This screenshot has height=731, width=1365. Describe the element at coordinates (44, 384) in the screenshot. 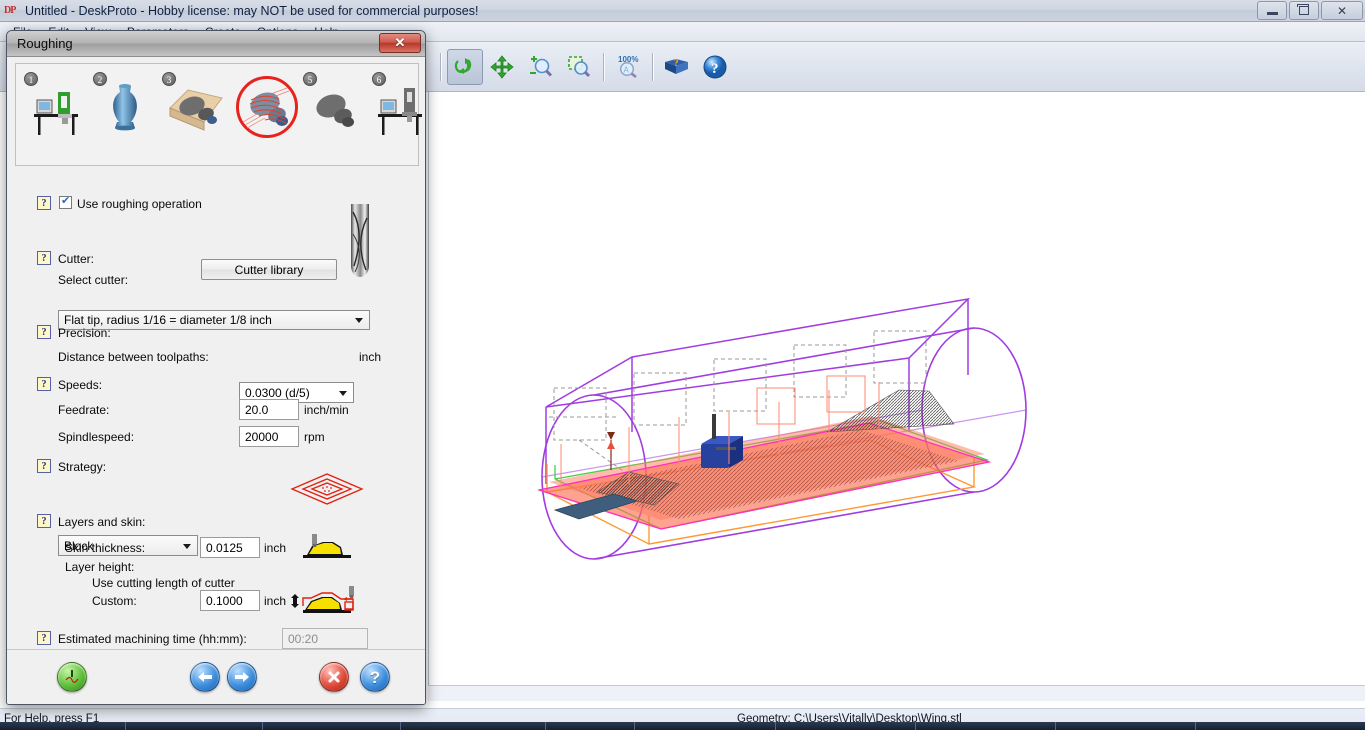

I see `help-speeds: ?` at that location.